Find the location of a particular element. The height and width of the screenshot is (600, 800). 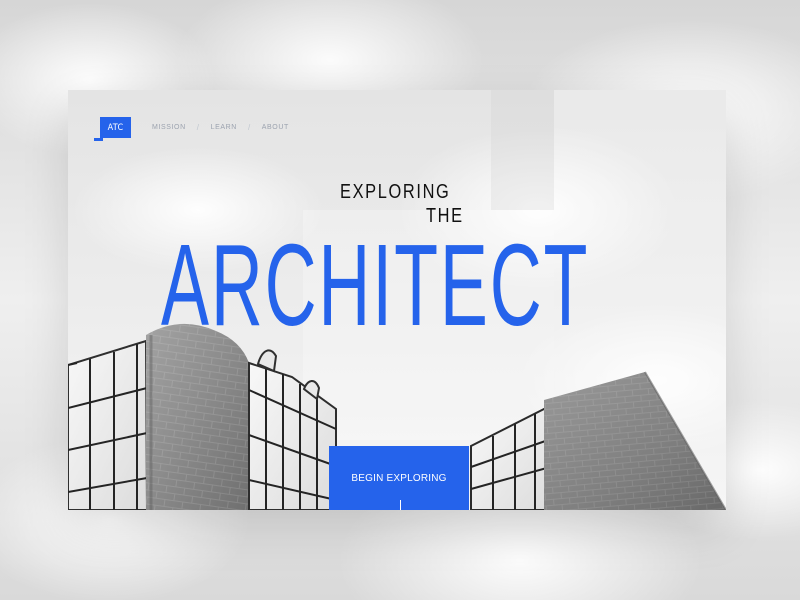

right-concrete-tower is located at coordinates (635, 440).